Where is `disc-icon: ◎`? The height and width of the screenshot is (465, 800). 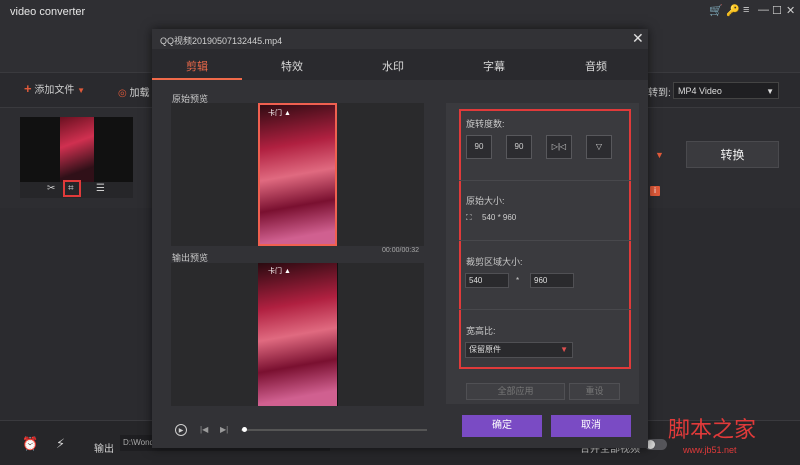
disc-icon: ◎ is located at coordinates (122, 93).